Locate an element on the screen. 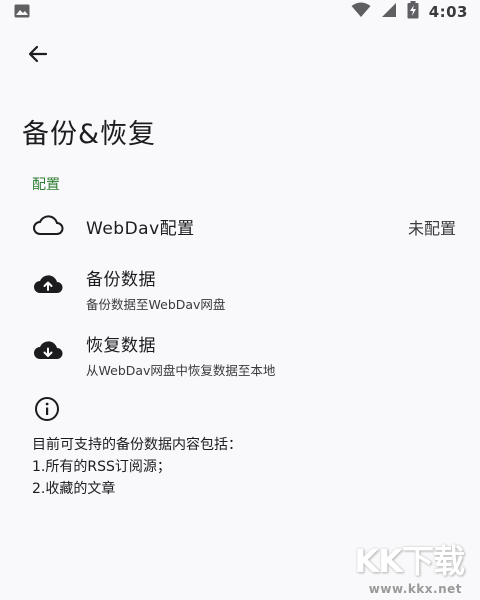  signal-icon is located at coordinates (389, 12).